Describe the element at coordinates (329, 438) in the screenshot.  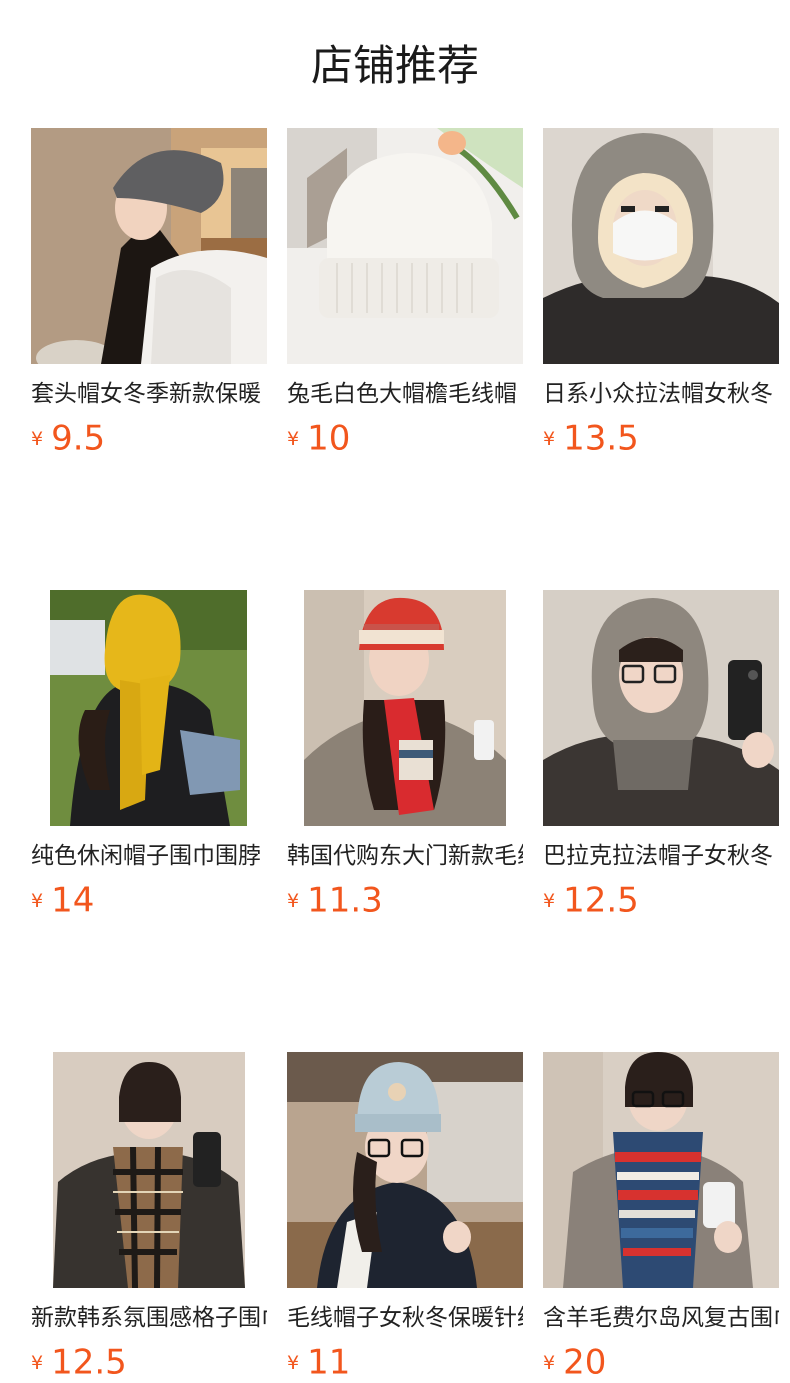
I see `price-amount: 10` at that location.